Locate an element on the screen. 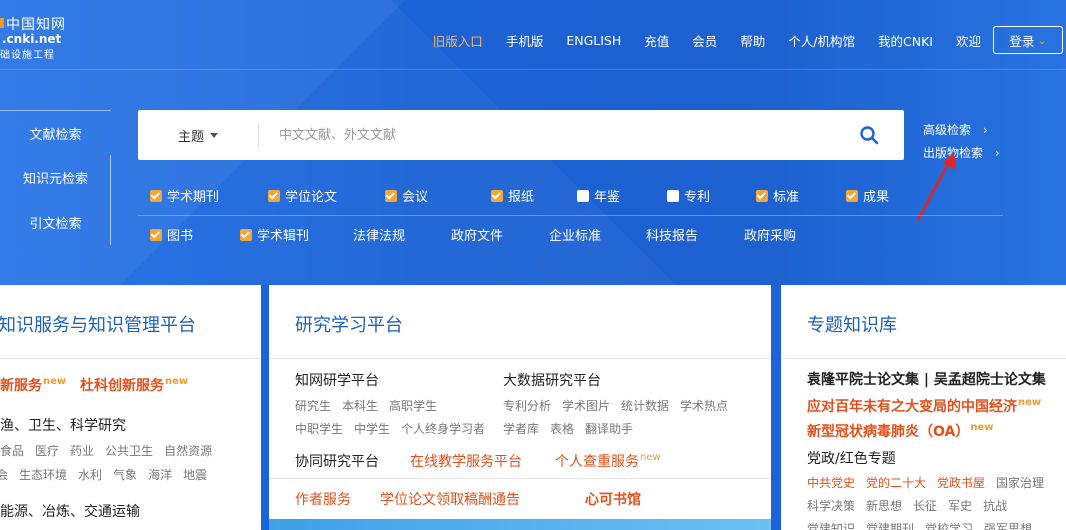  collab-research-link: 协同研究平台 is located at coordinates (337, 461).